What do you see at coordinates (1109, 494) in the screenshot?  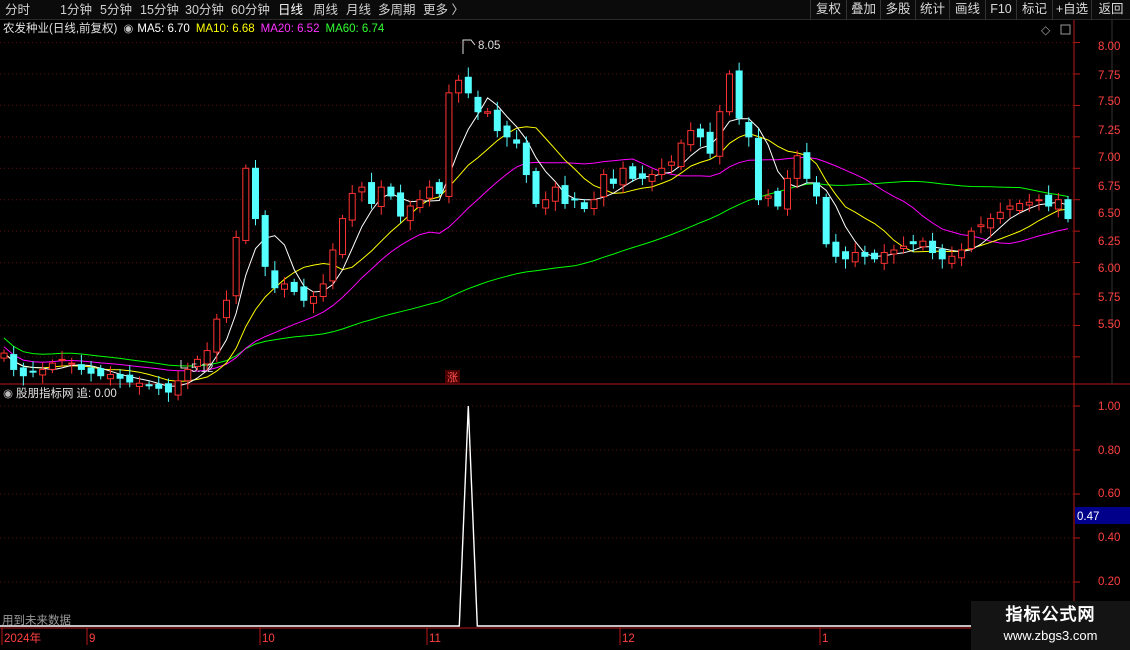 I see `indicator-axis: 1.00 0.80 0.60 0.40 0.20` at bounding box center [1109, 494].